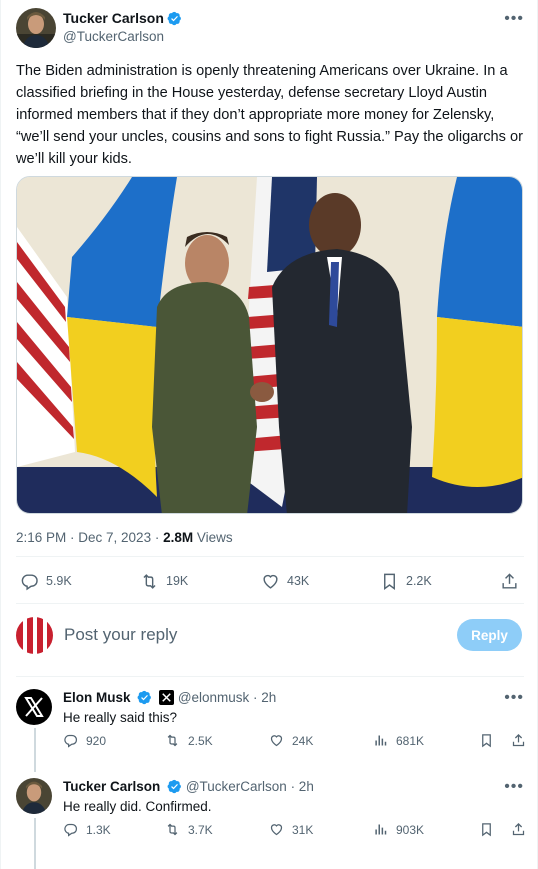  I want to click on reply-author-name: Tucker Carlson, so click(111, 786).